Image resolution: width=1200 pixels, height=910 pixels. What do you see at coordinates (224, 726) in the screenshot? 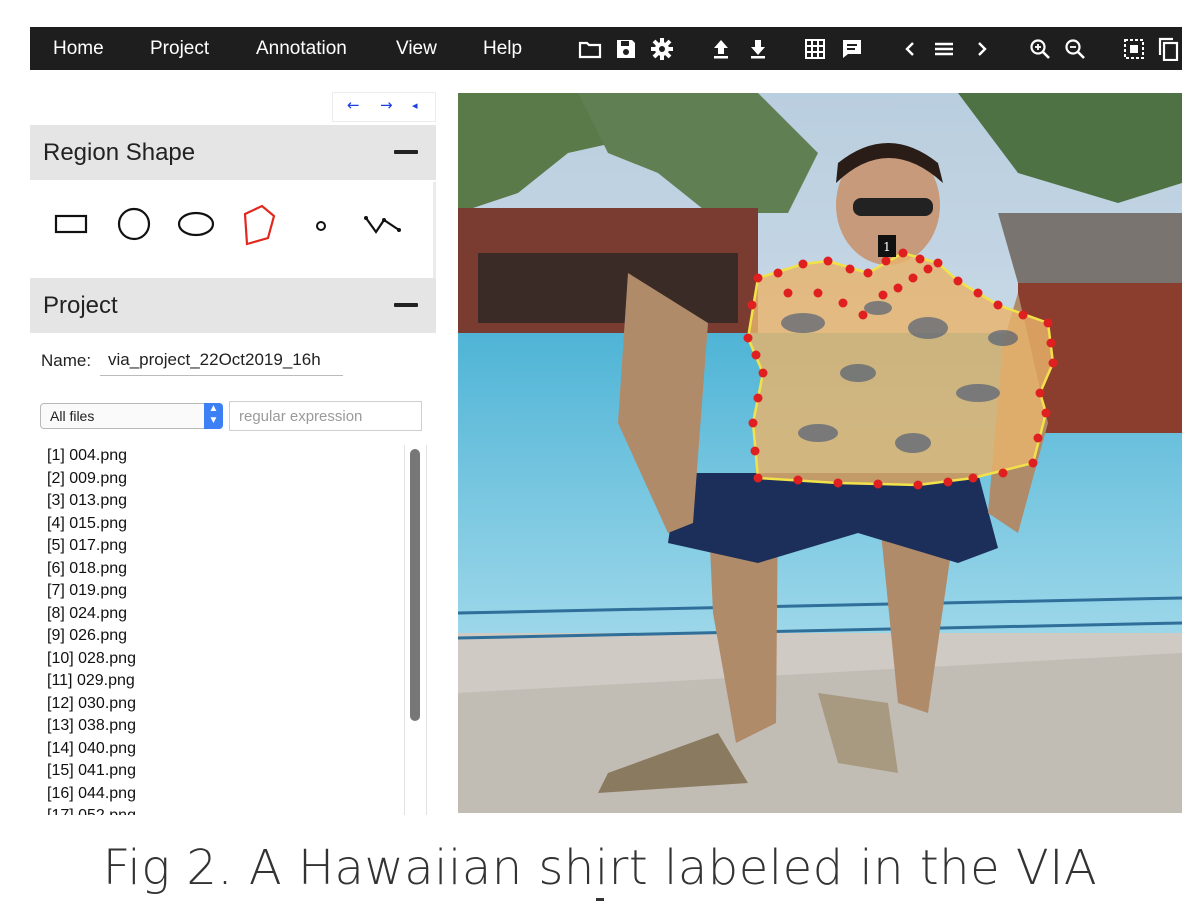
I see `file-list-item: [13] 038.png` at bounding box center [224, 726].